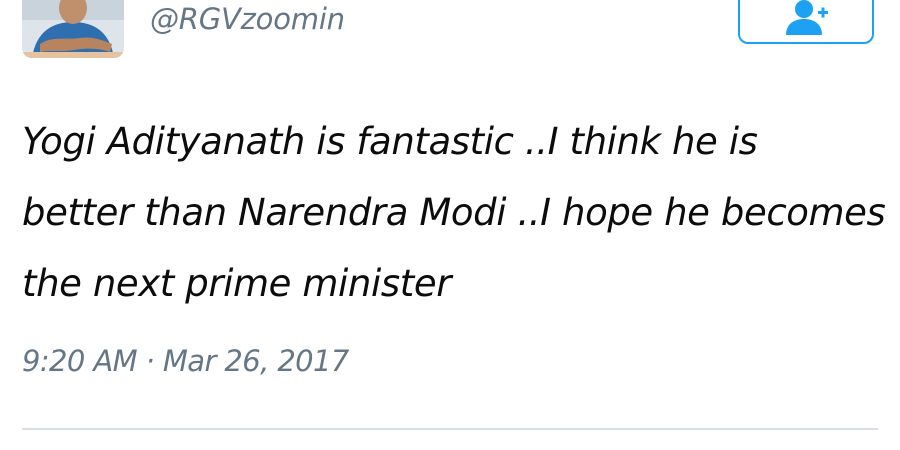  What do you see at coordinates (185, 361) in the screenshot?
I see `tweet-timestamp: 9:20 AM · Mar 26, 2017` at bounding box center [185, 361].